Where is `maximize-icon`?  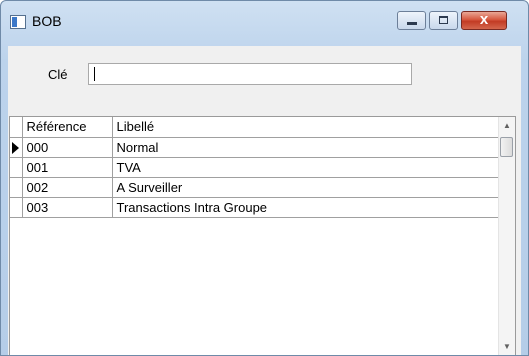
maximize-icon is located at coordinates (443, 20).